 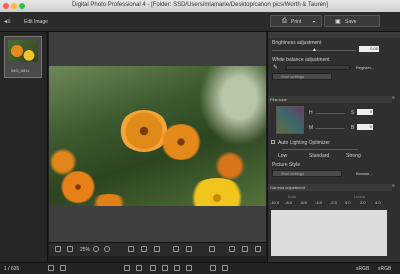 I want to click on viewer-toolbar: 25%, so click(x=157, y=249).